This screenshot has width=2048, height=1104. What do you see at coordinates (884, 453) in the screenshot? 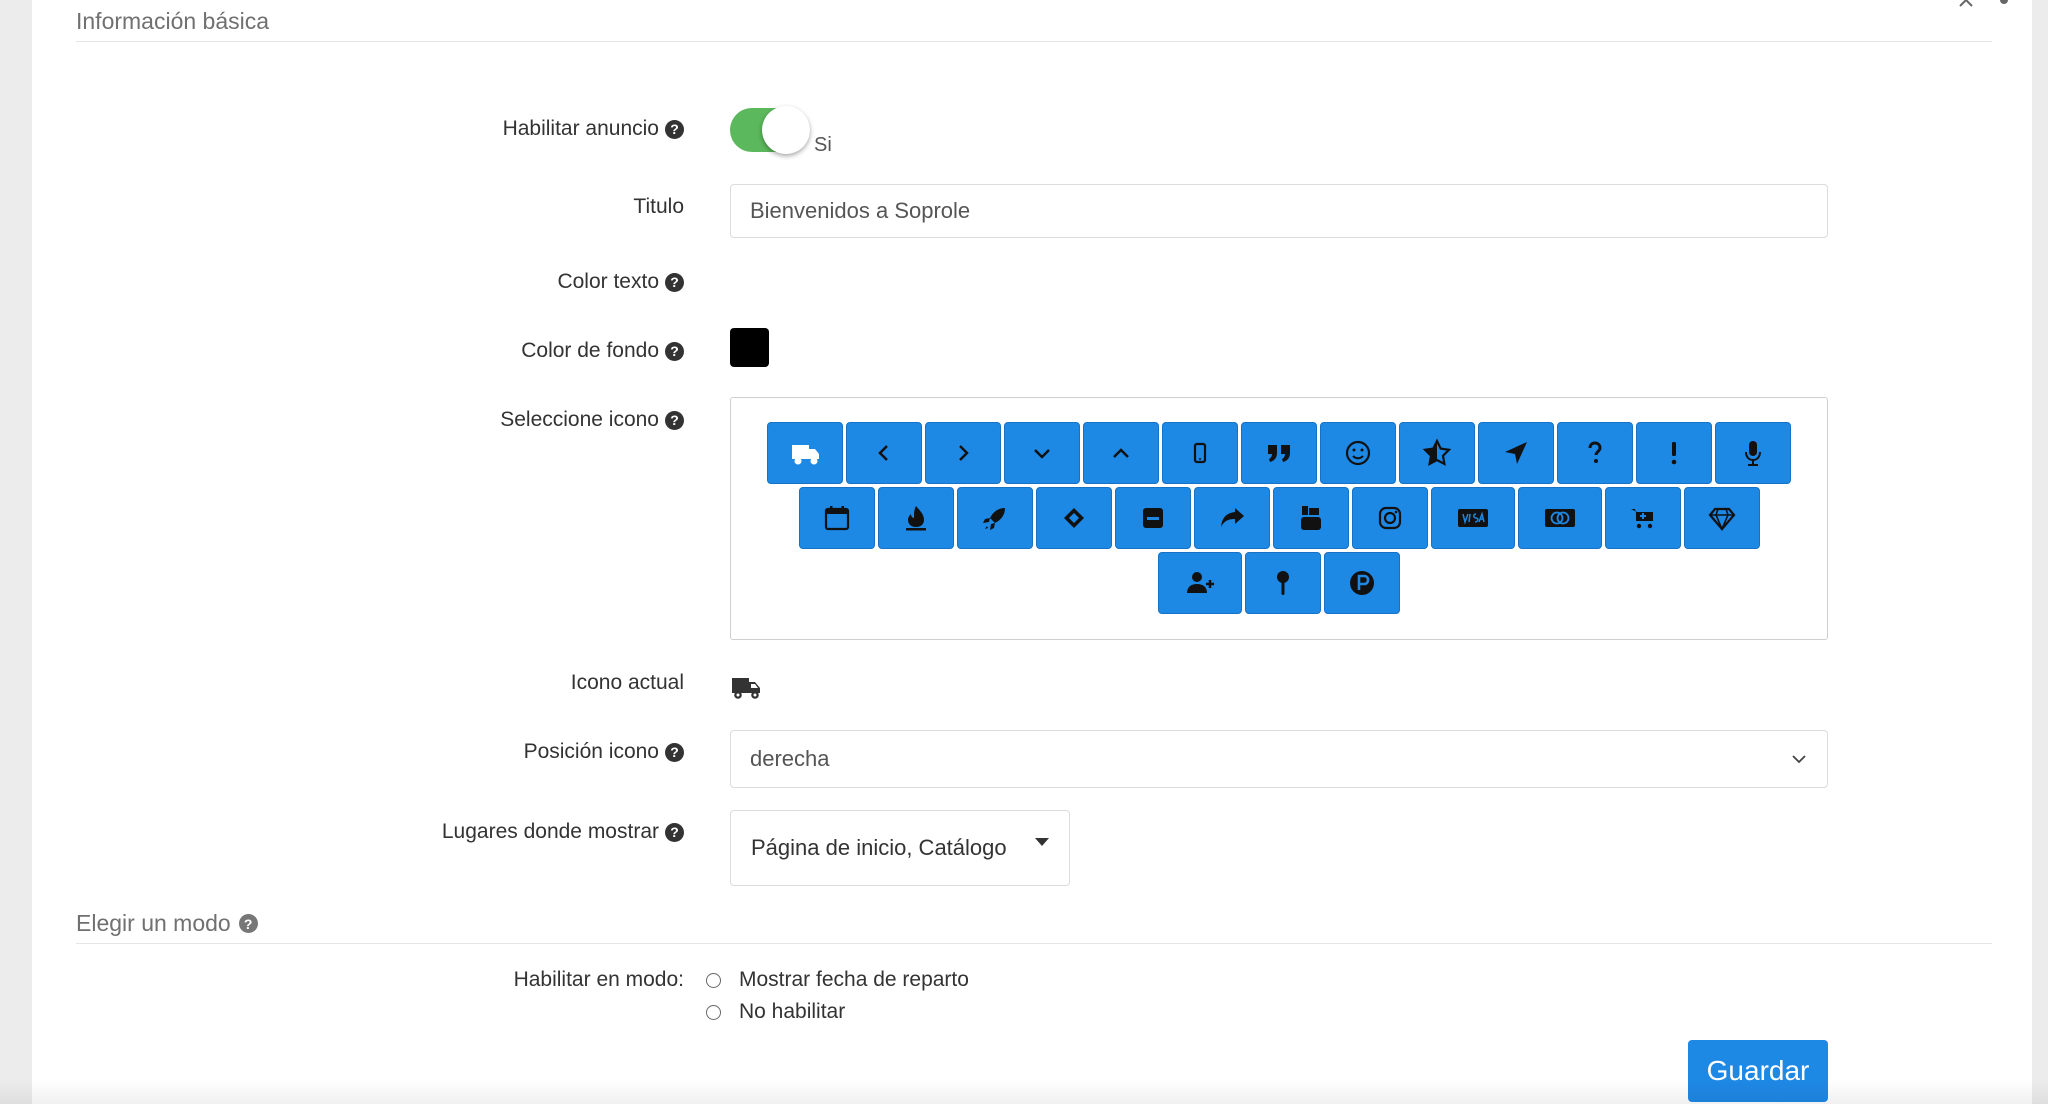
I see `icon-option-chevron-left` at bounding box center [884, 453].